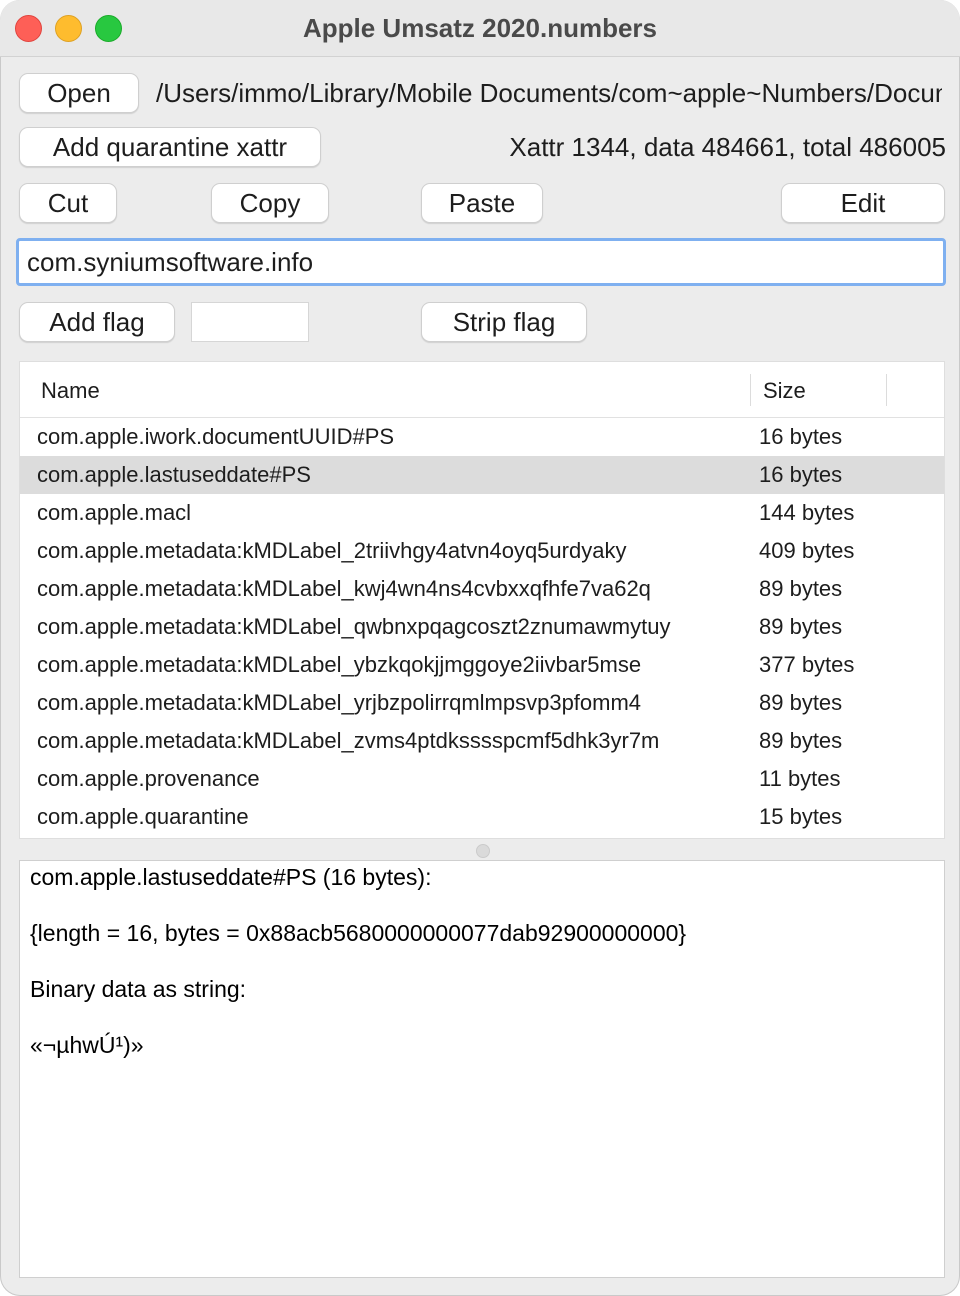  Describe the element at coordinates (170, 147) in the screenshot. I see `add-quarantine-xattr-button: Add quarantine xattr` at that location.